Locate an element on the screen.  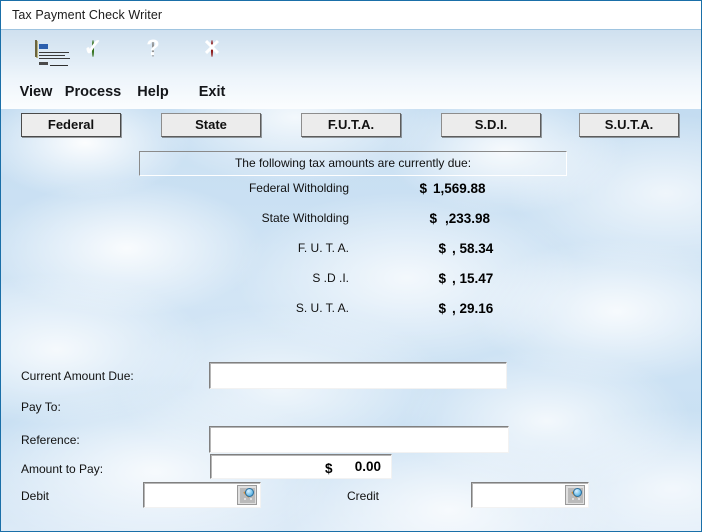
tax-amount-futa: , 58.34 is located at coordinates (473, 248).